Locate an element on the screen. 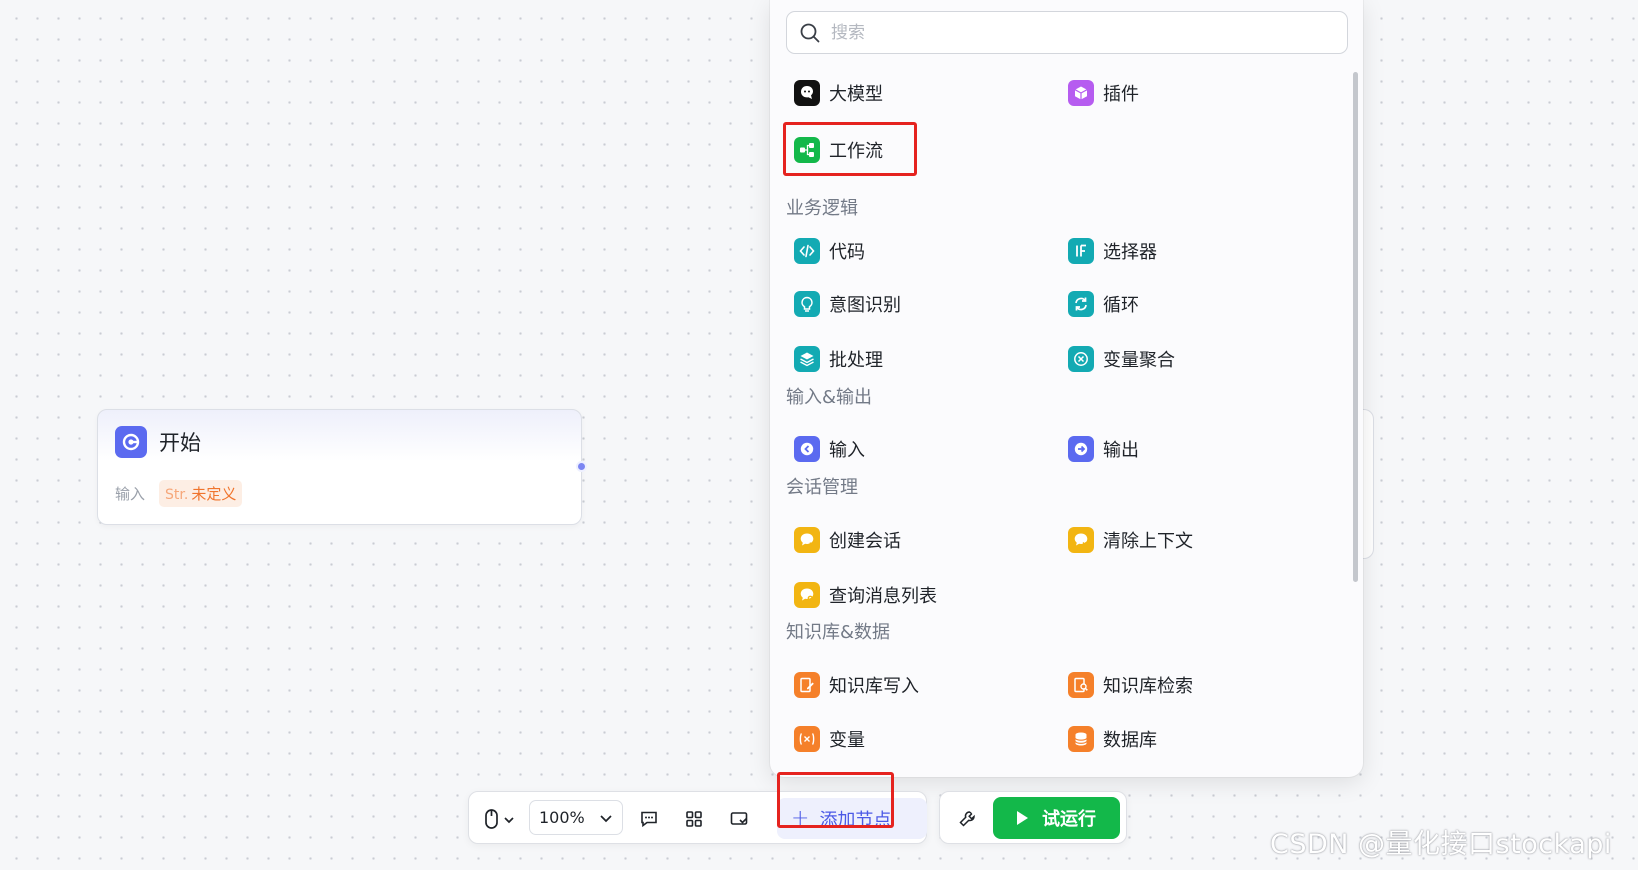 The width and height of the screenshot is (1638, 870). start-node-output-handle is located at coordinates (581, 466).